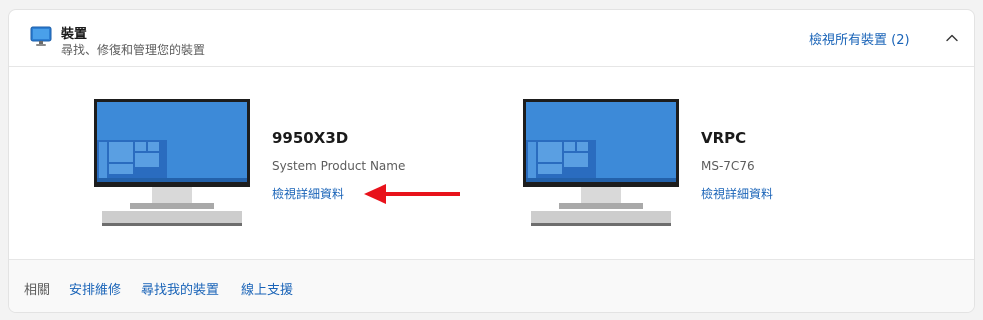 The image size is (983, 320). What do you see at coordinates (180, 288) in the screenshot?
I see `find-my-device-link: 尋找我的裝置` at bounding box center [180, 288].